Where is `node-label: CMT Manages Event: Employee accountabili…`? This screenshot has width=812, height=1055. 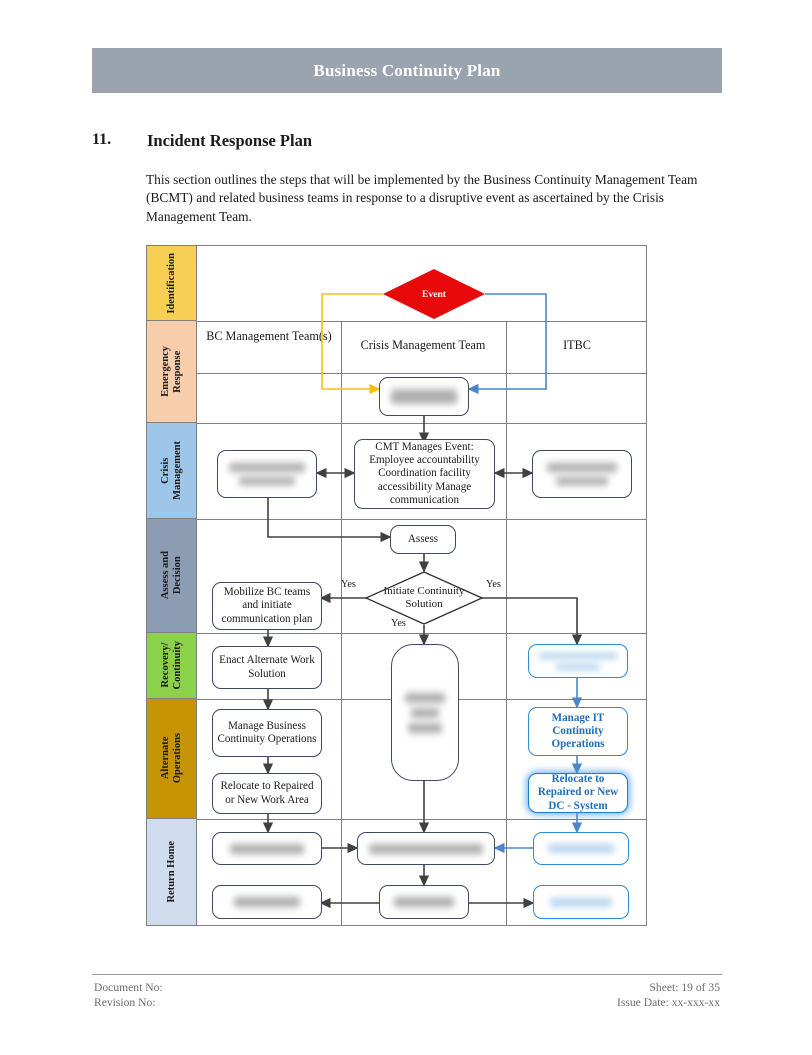
node-label: CMT Manages Event: Employee accountabili… is located at coordinates (424, 473).